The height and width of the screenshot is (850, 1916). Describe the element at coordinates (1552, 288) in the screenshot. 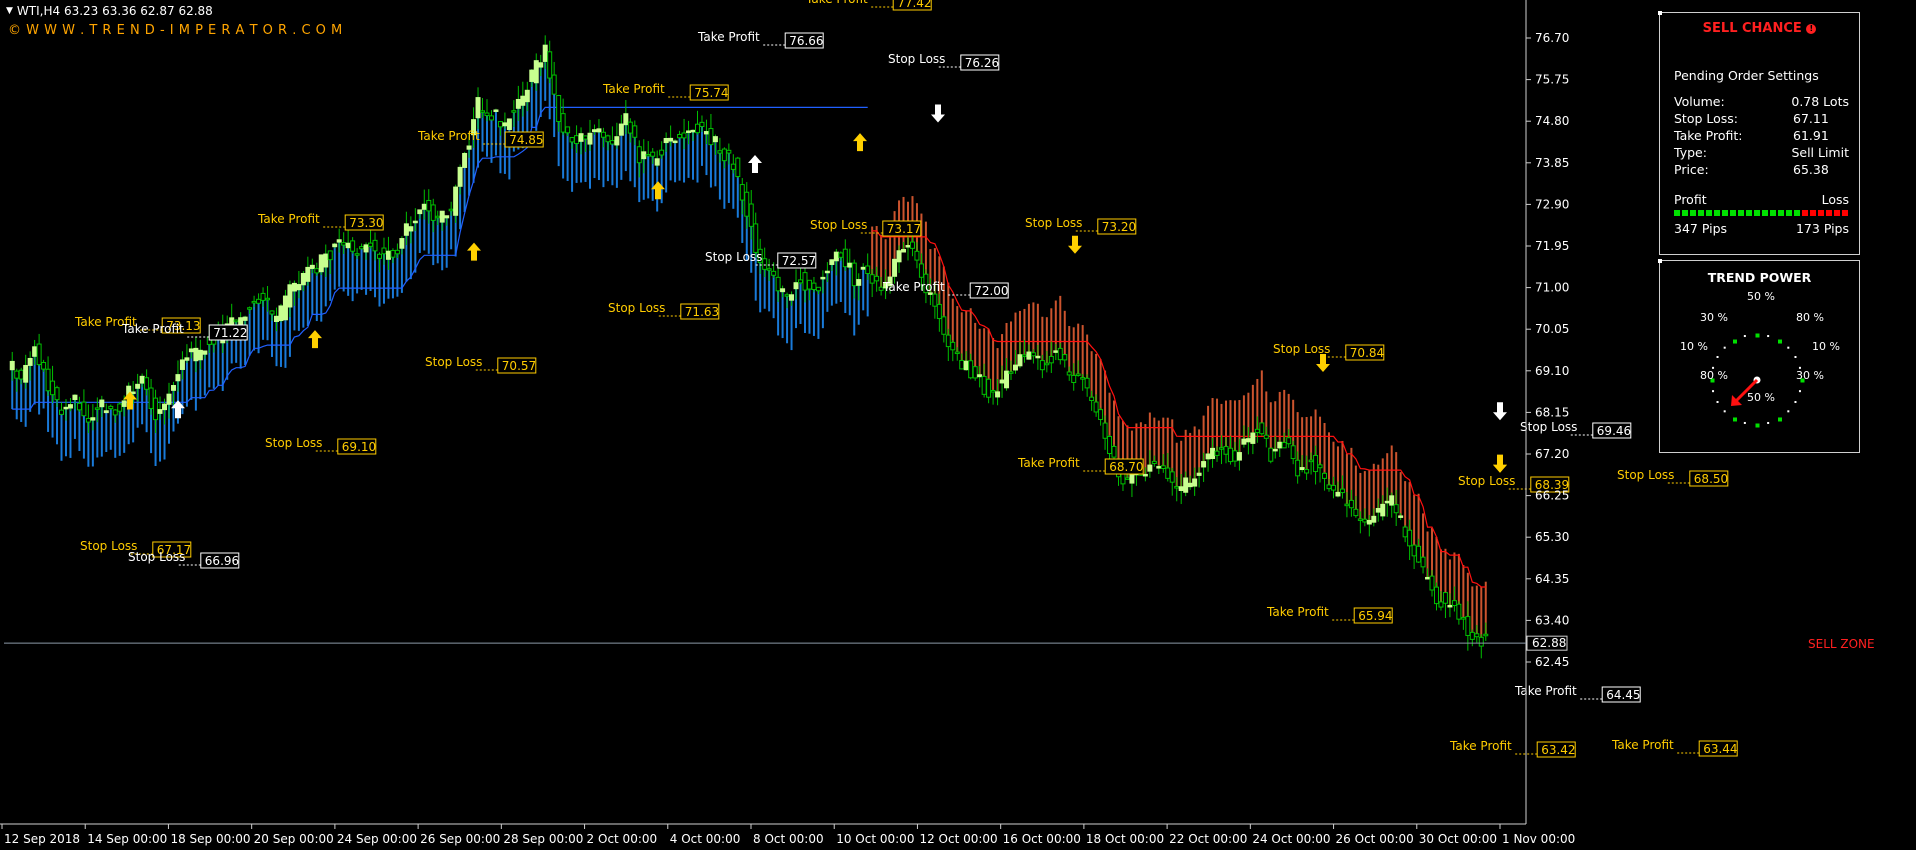

I see `y-tick-label: 71.00` at that location.